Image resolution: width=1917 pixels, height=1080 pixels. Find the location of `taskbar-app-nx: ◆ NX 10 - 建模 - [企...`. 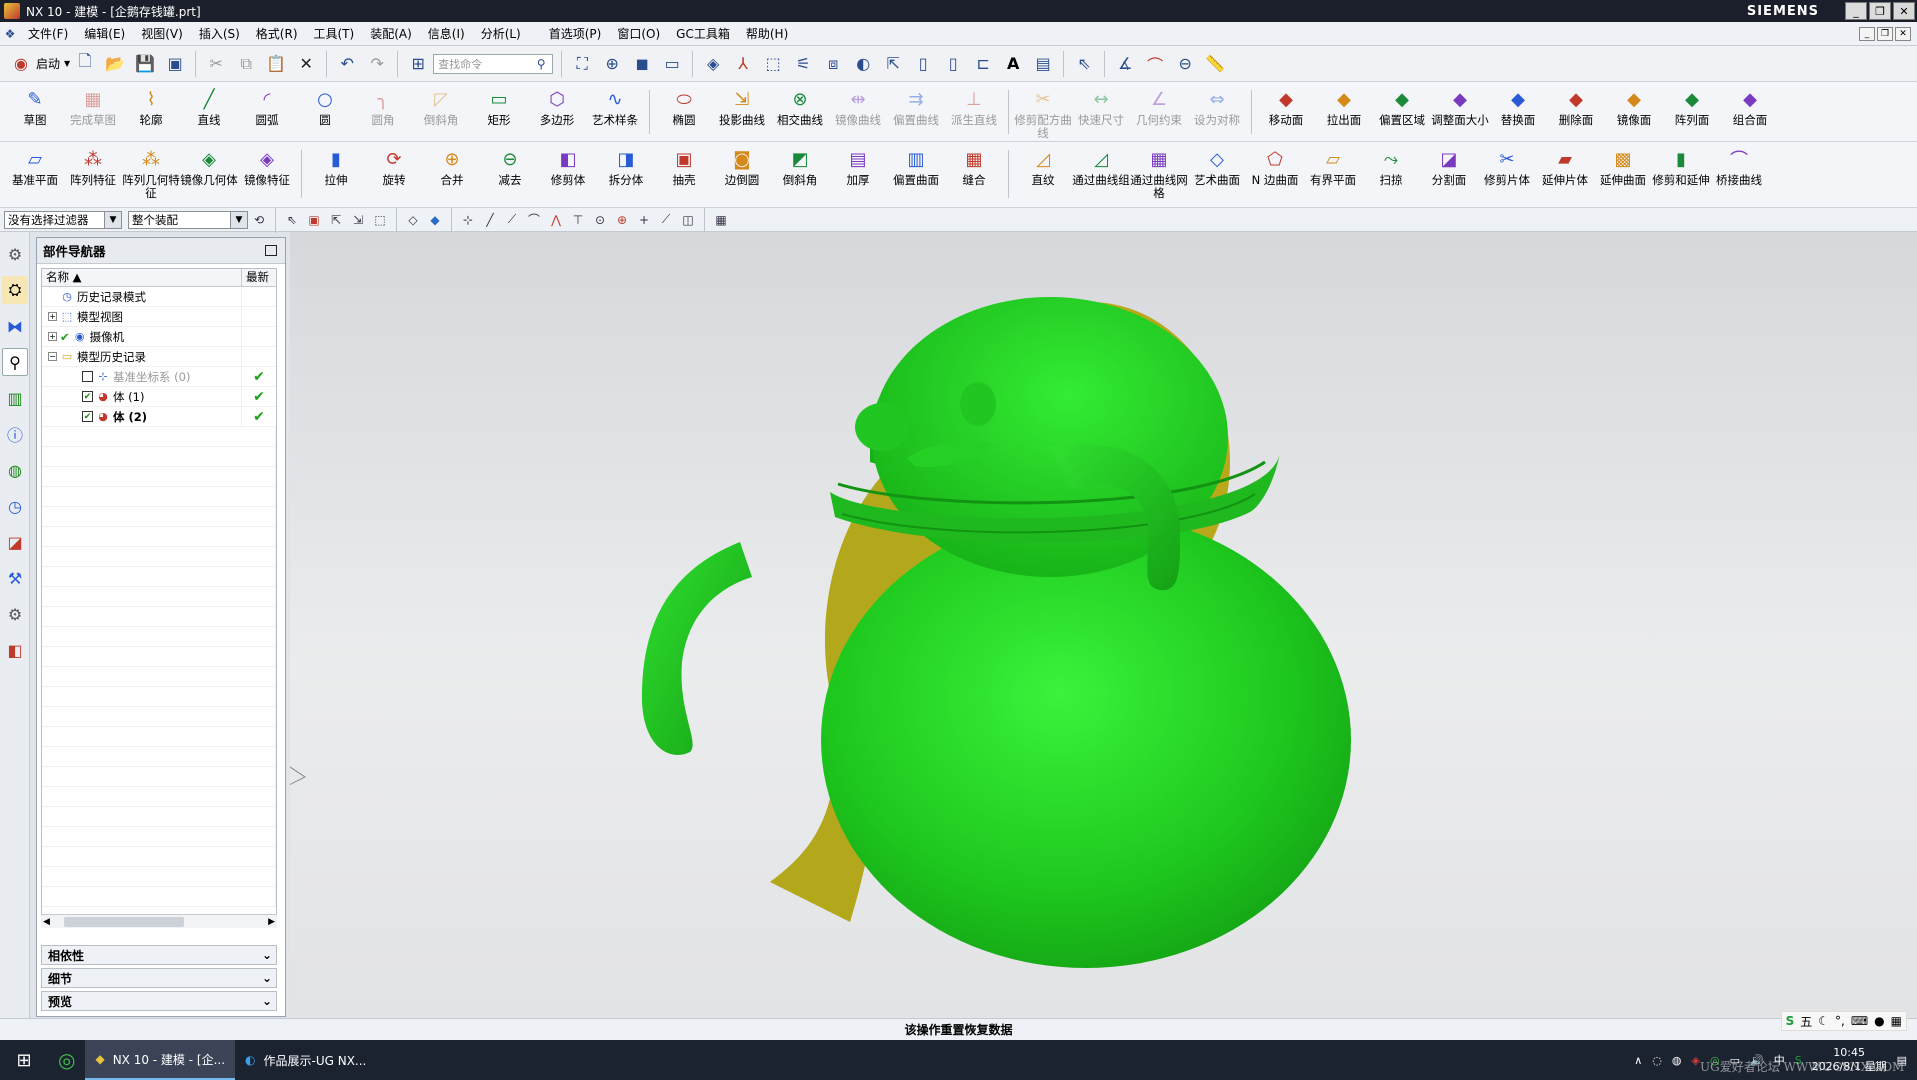

taskbar-app-nx: ◆ NX 10 - 建模 - [企... is located at coordinates (160, 1060).